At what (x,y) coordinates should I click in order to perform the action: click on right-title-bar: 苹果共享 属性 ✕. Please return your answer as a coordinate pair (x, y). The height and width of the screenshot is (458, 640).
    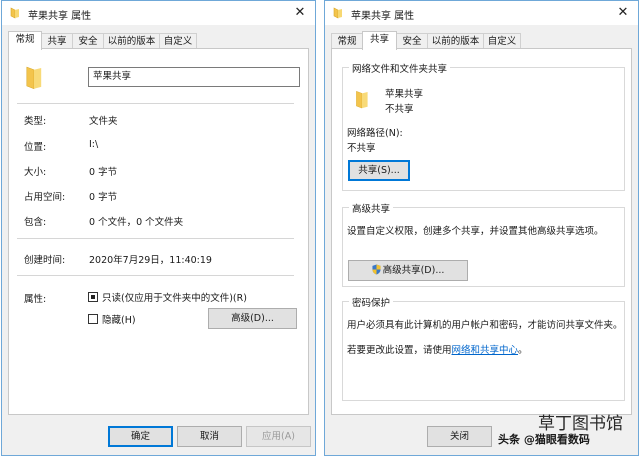
    Looking at the image, I should click on (481, 13).